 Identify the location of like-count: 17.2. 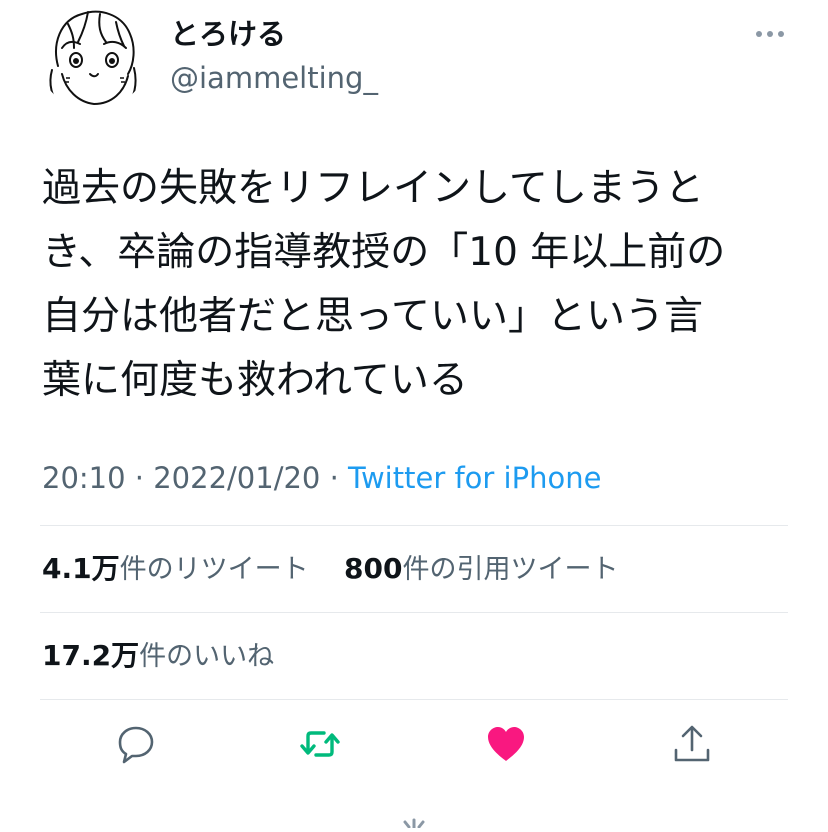
(77, 655).